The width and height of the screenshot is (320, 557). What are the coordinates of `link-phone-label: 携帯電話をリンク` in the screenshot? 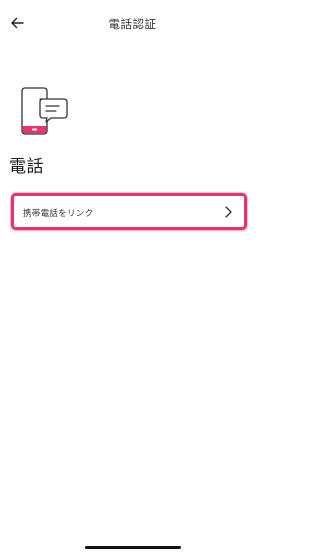 It's located at (58, 214).